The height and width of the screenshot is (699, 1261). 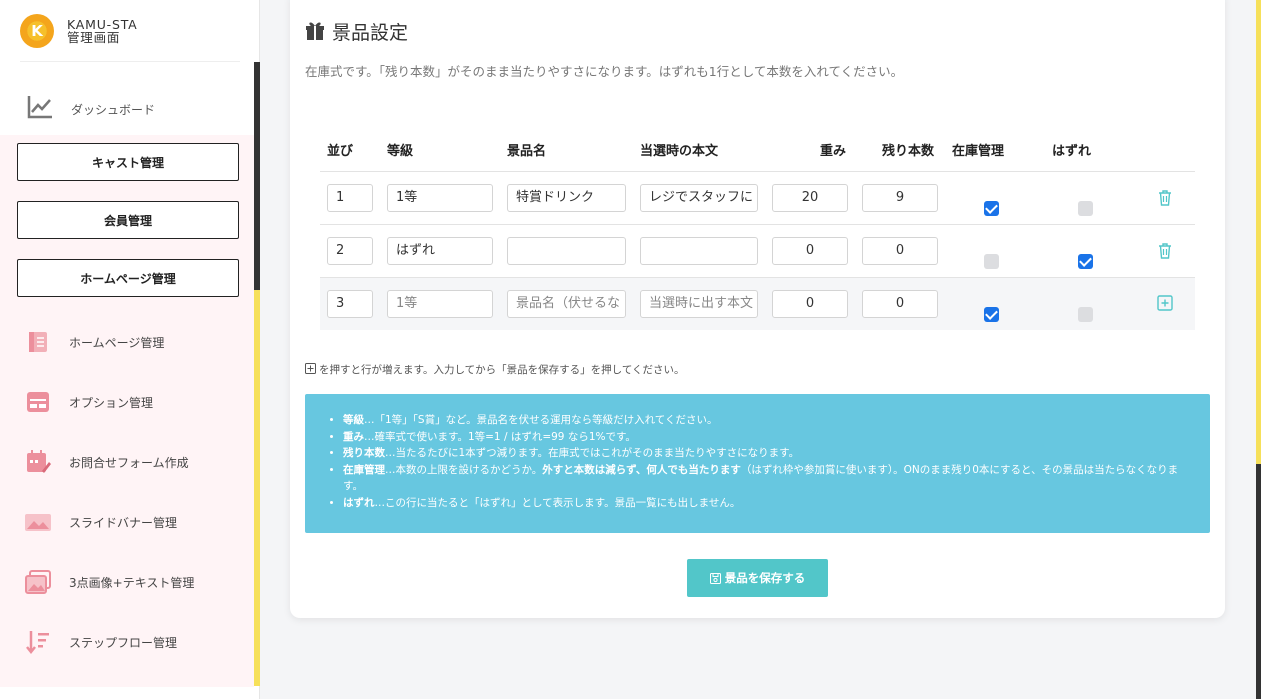 What do you see at coordinates (257, 488) in the screenshot?
I see `sidebar-active-indicator` at bounding box center [257, 488].